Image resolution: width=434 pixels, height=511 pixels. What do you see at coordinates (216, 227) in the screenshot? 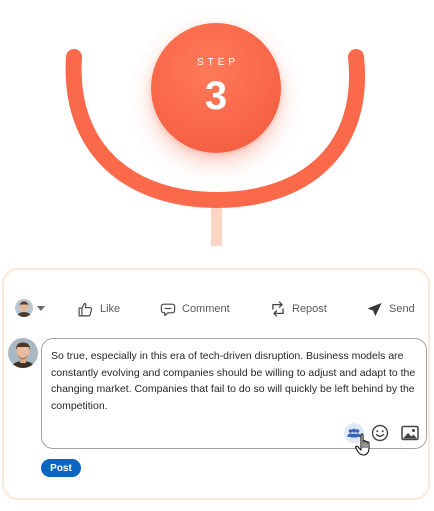
I see `step-connector` at bounding box center [216, 227].